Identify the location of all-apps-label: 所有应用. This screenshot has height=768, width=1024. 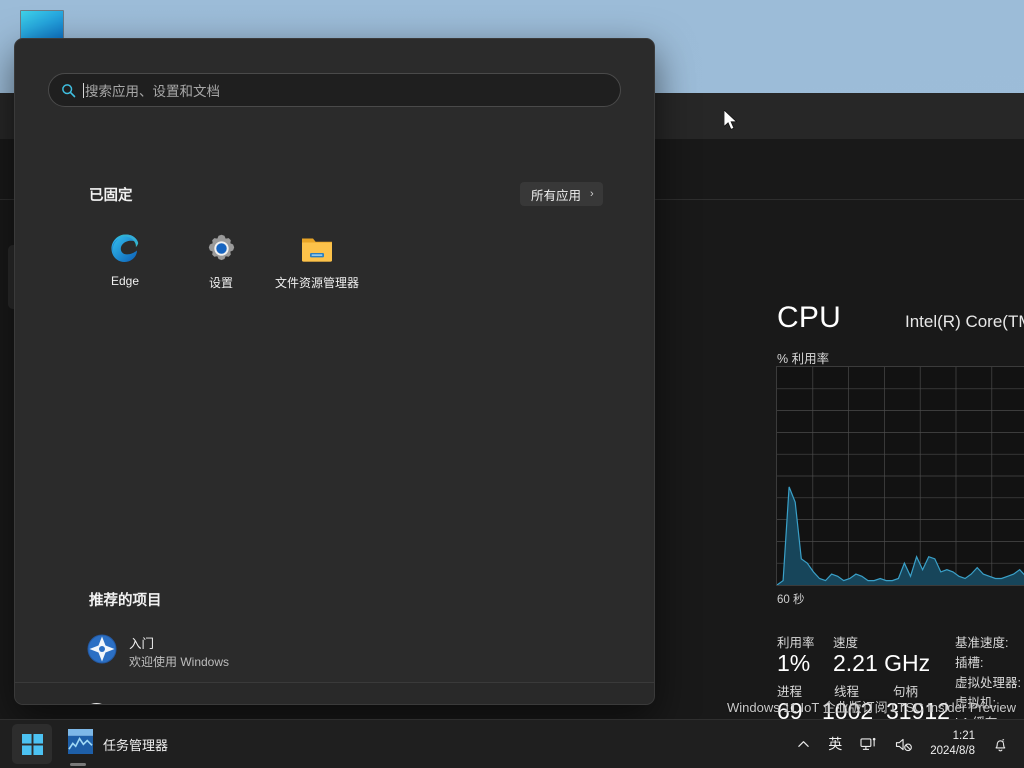
(556, 195).